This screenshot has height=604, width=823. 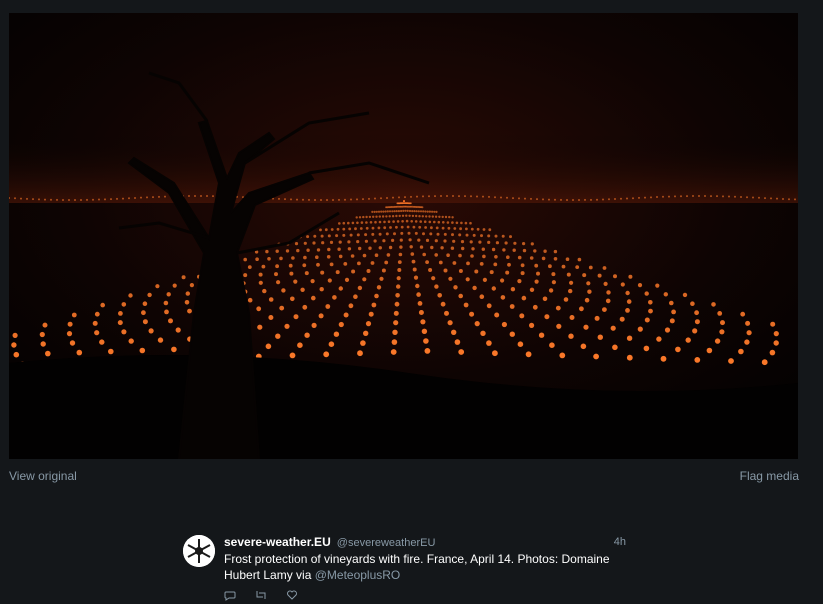 What do you see at coordinates (43, 476) in the screenshot?
I see `view-original-link: View original` at bounding box center [43, 476].